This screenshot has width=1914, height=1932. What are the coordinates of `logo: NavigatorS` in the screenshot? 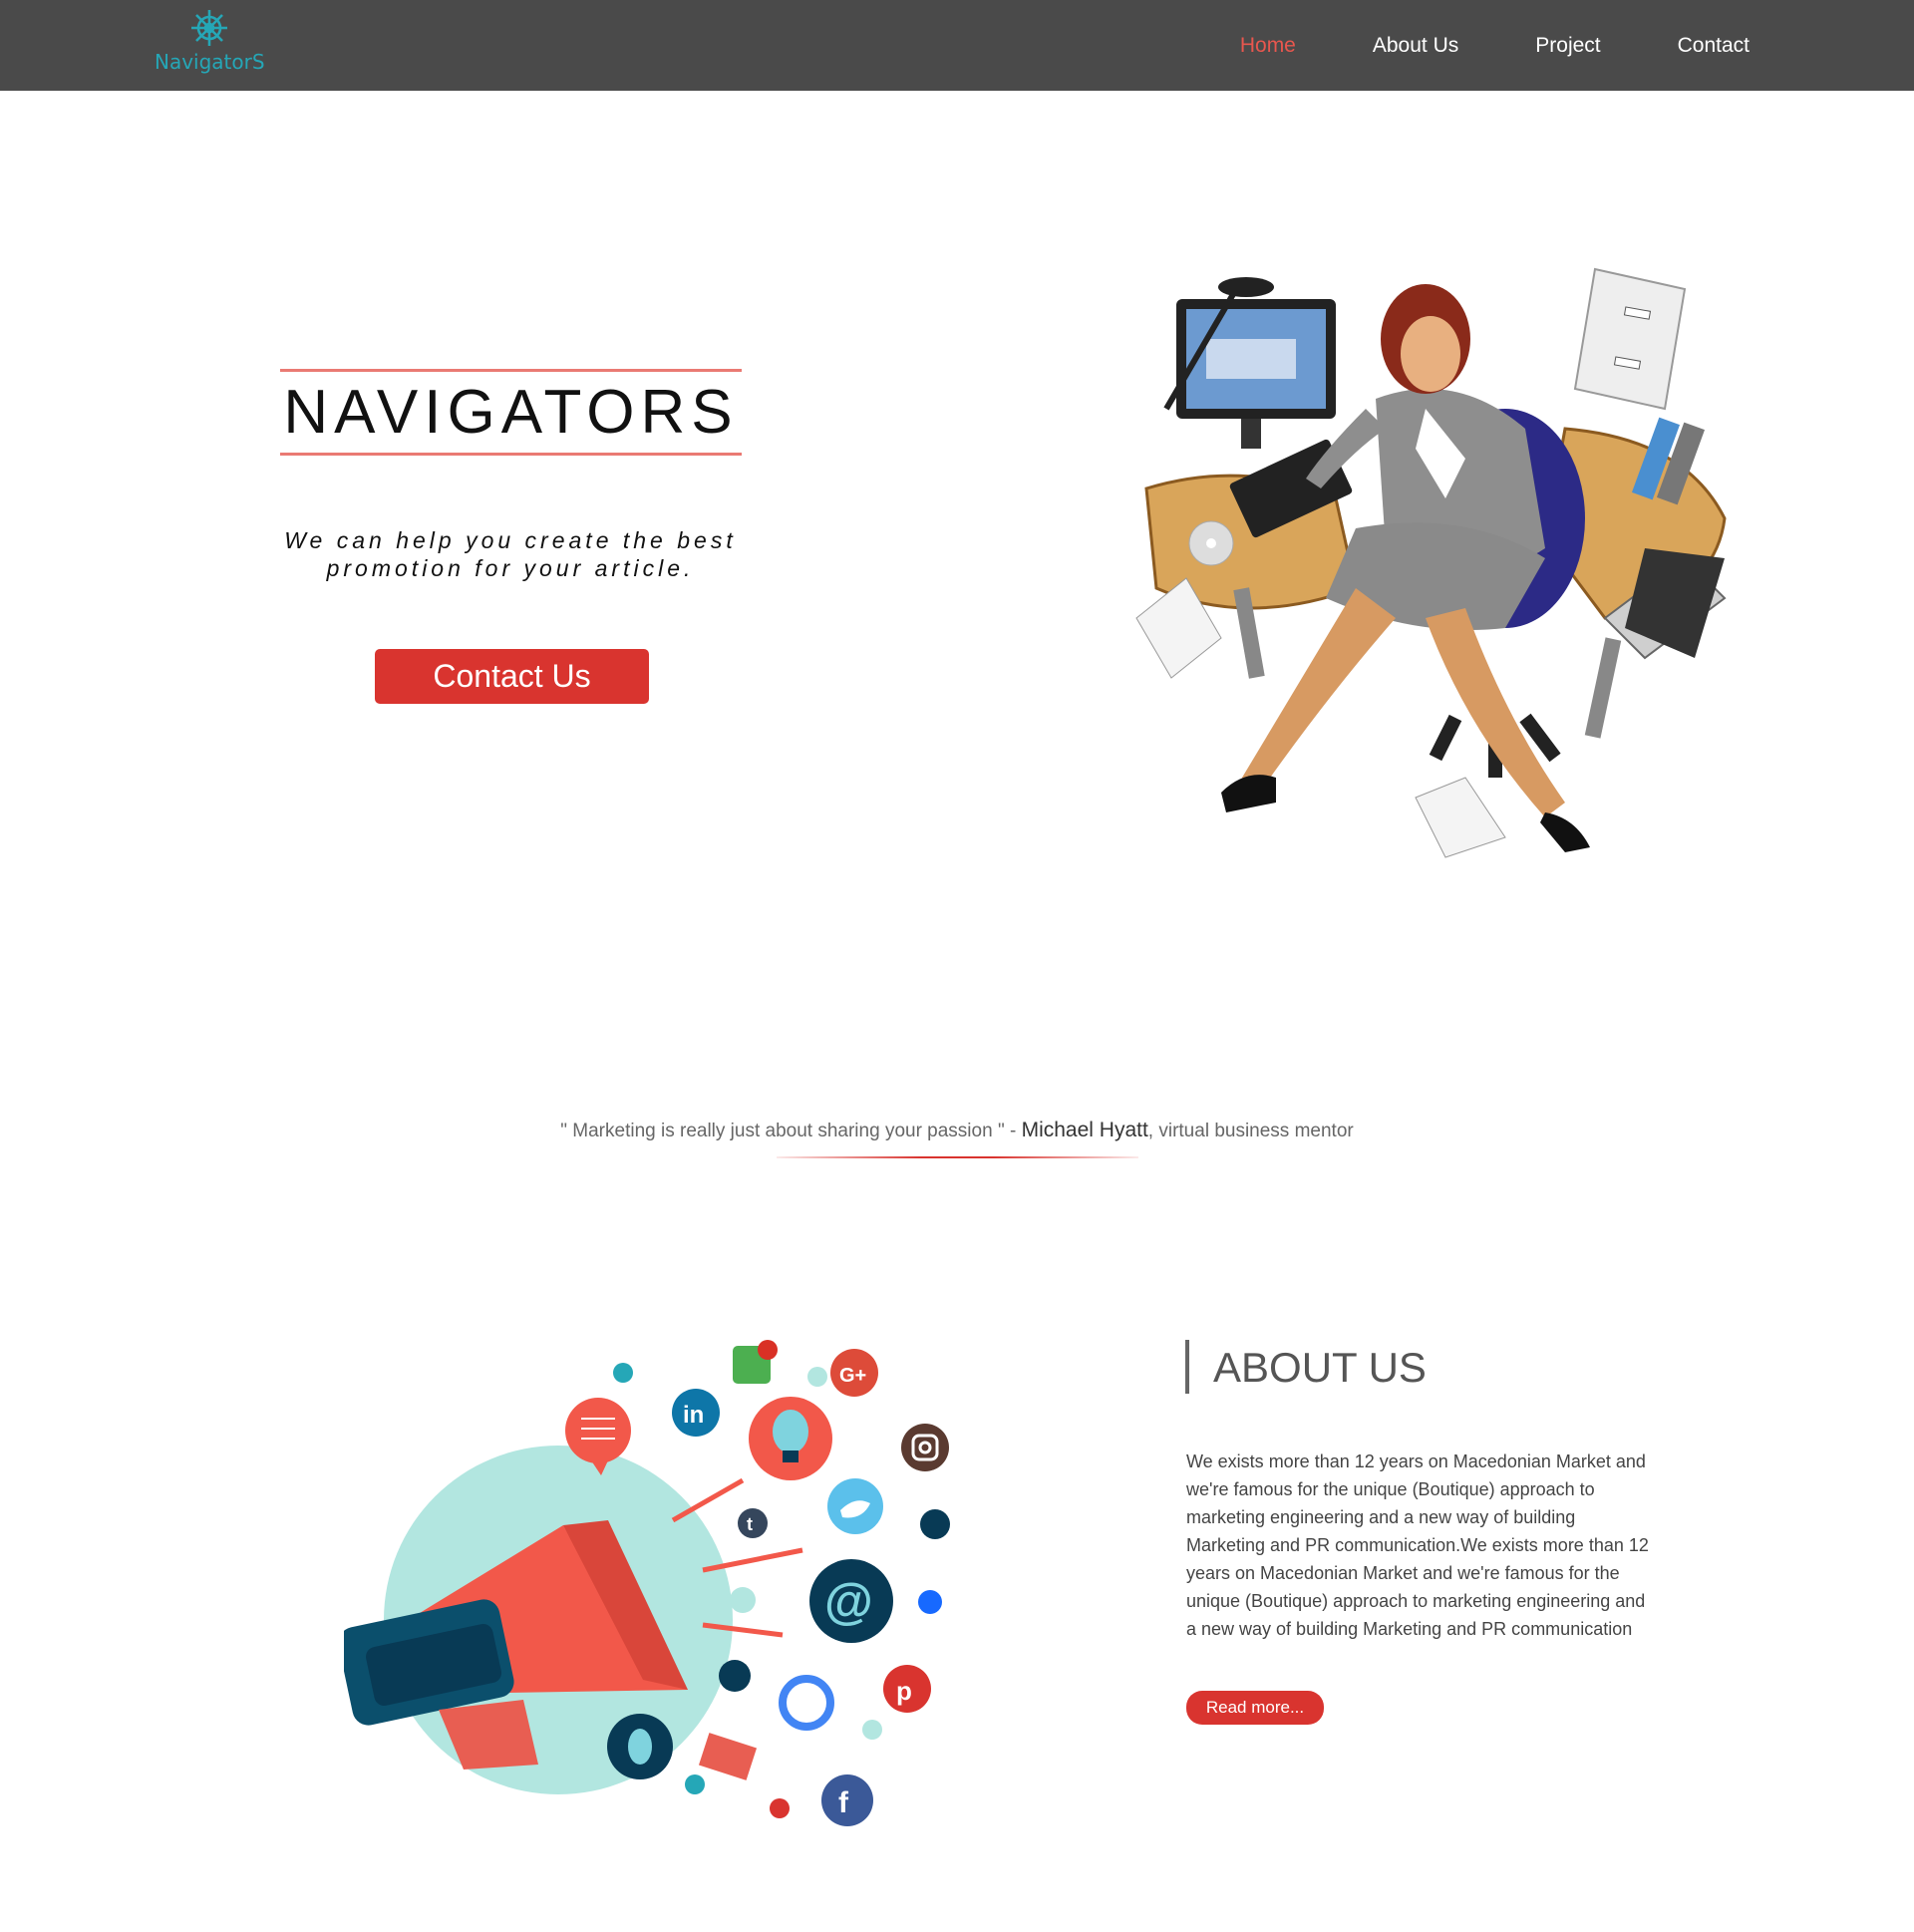 It's located at (210, 45).